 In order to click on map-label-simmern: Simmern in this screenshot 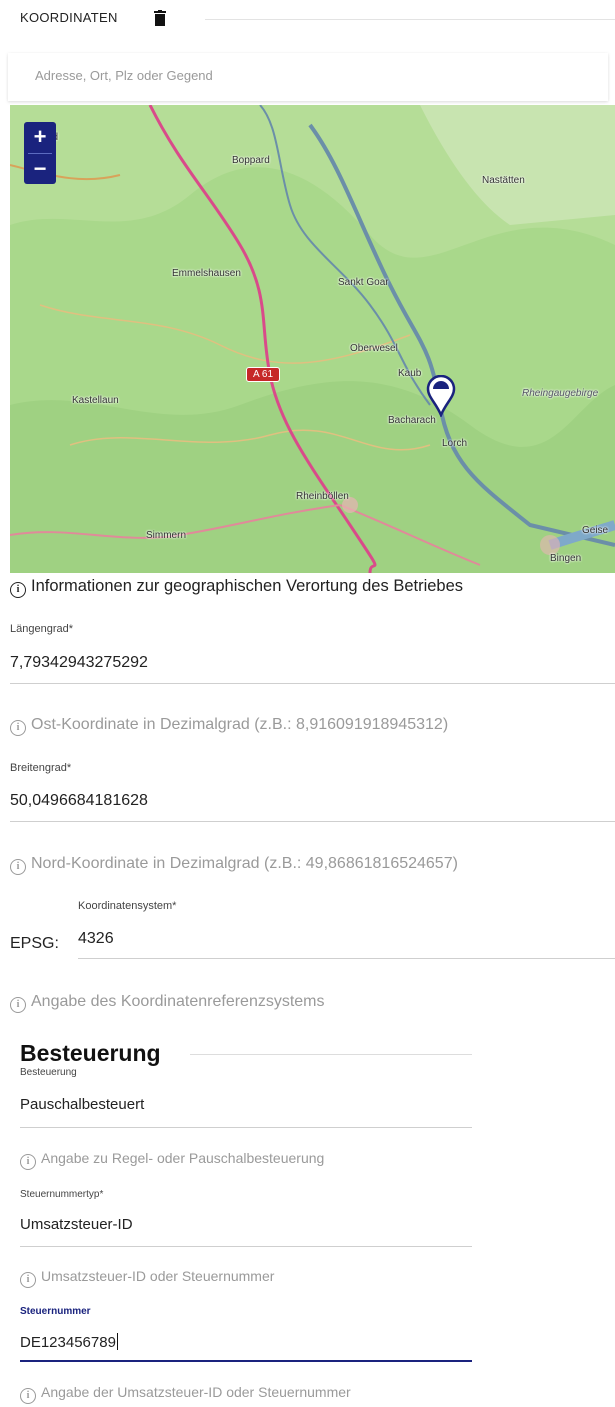, I will do `click(166, 535)`.